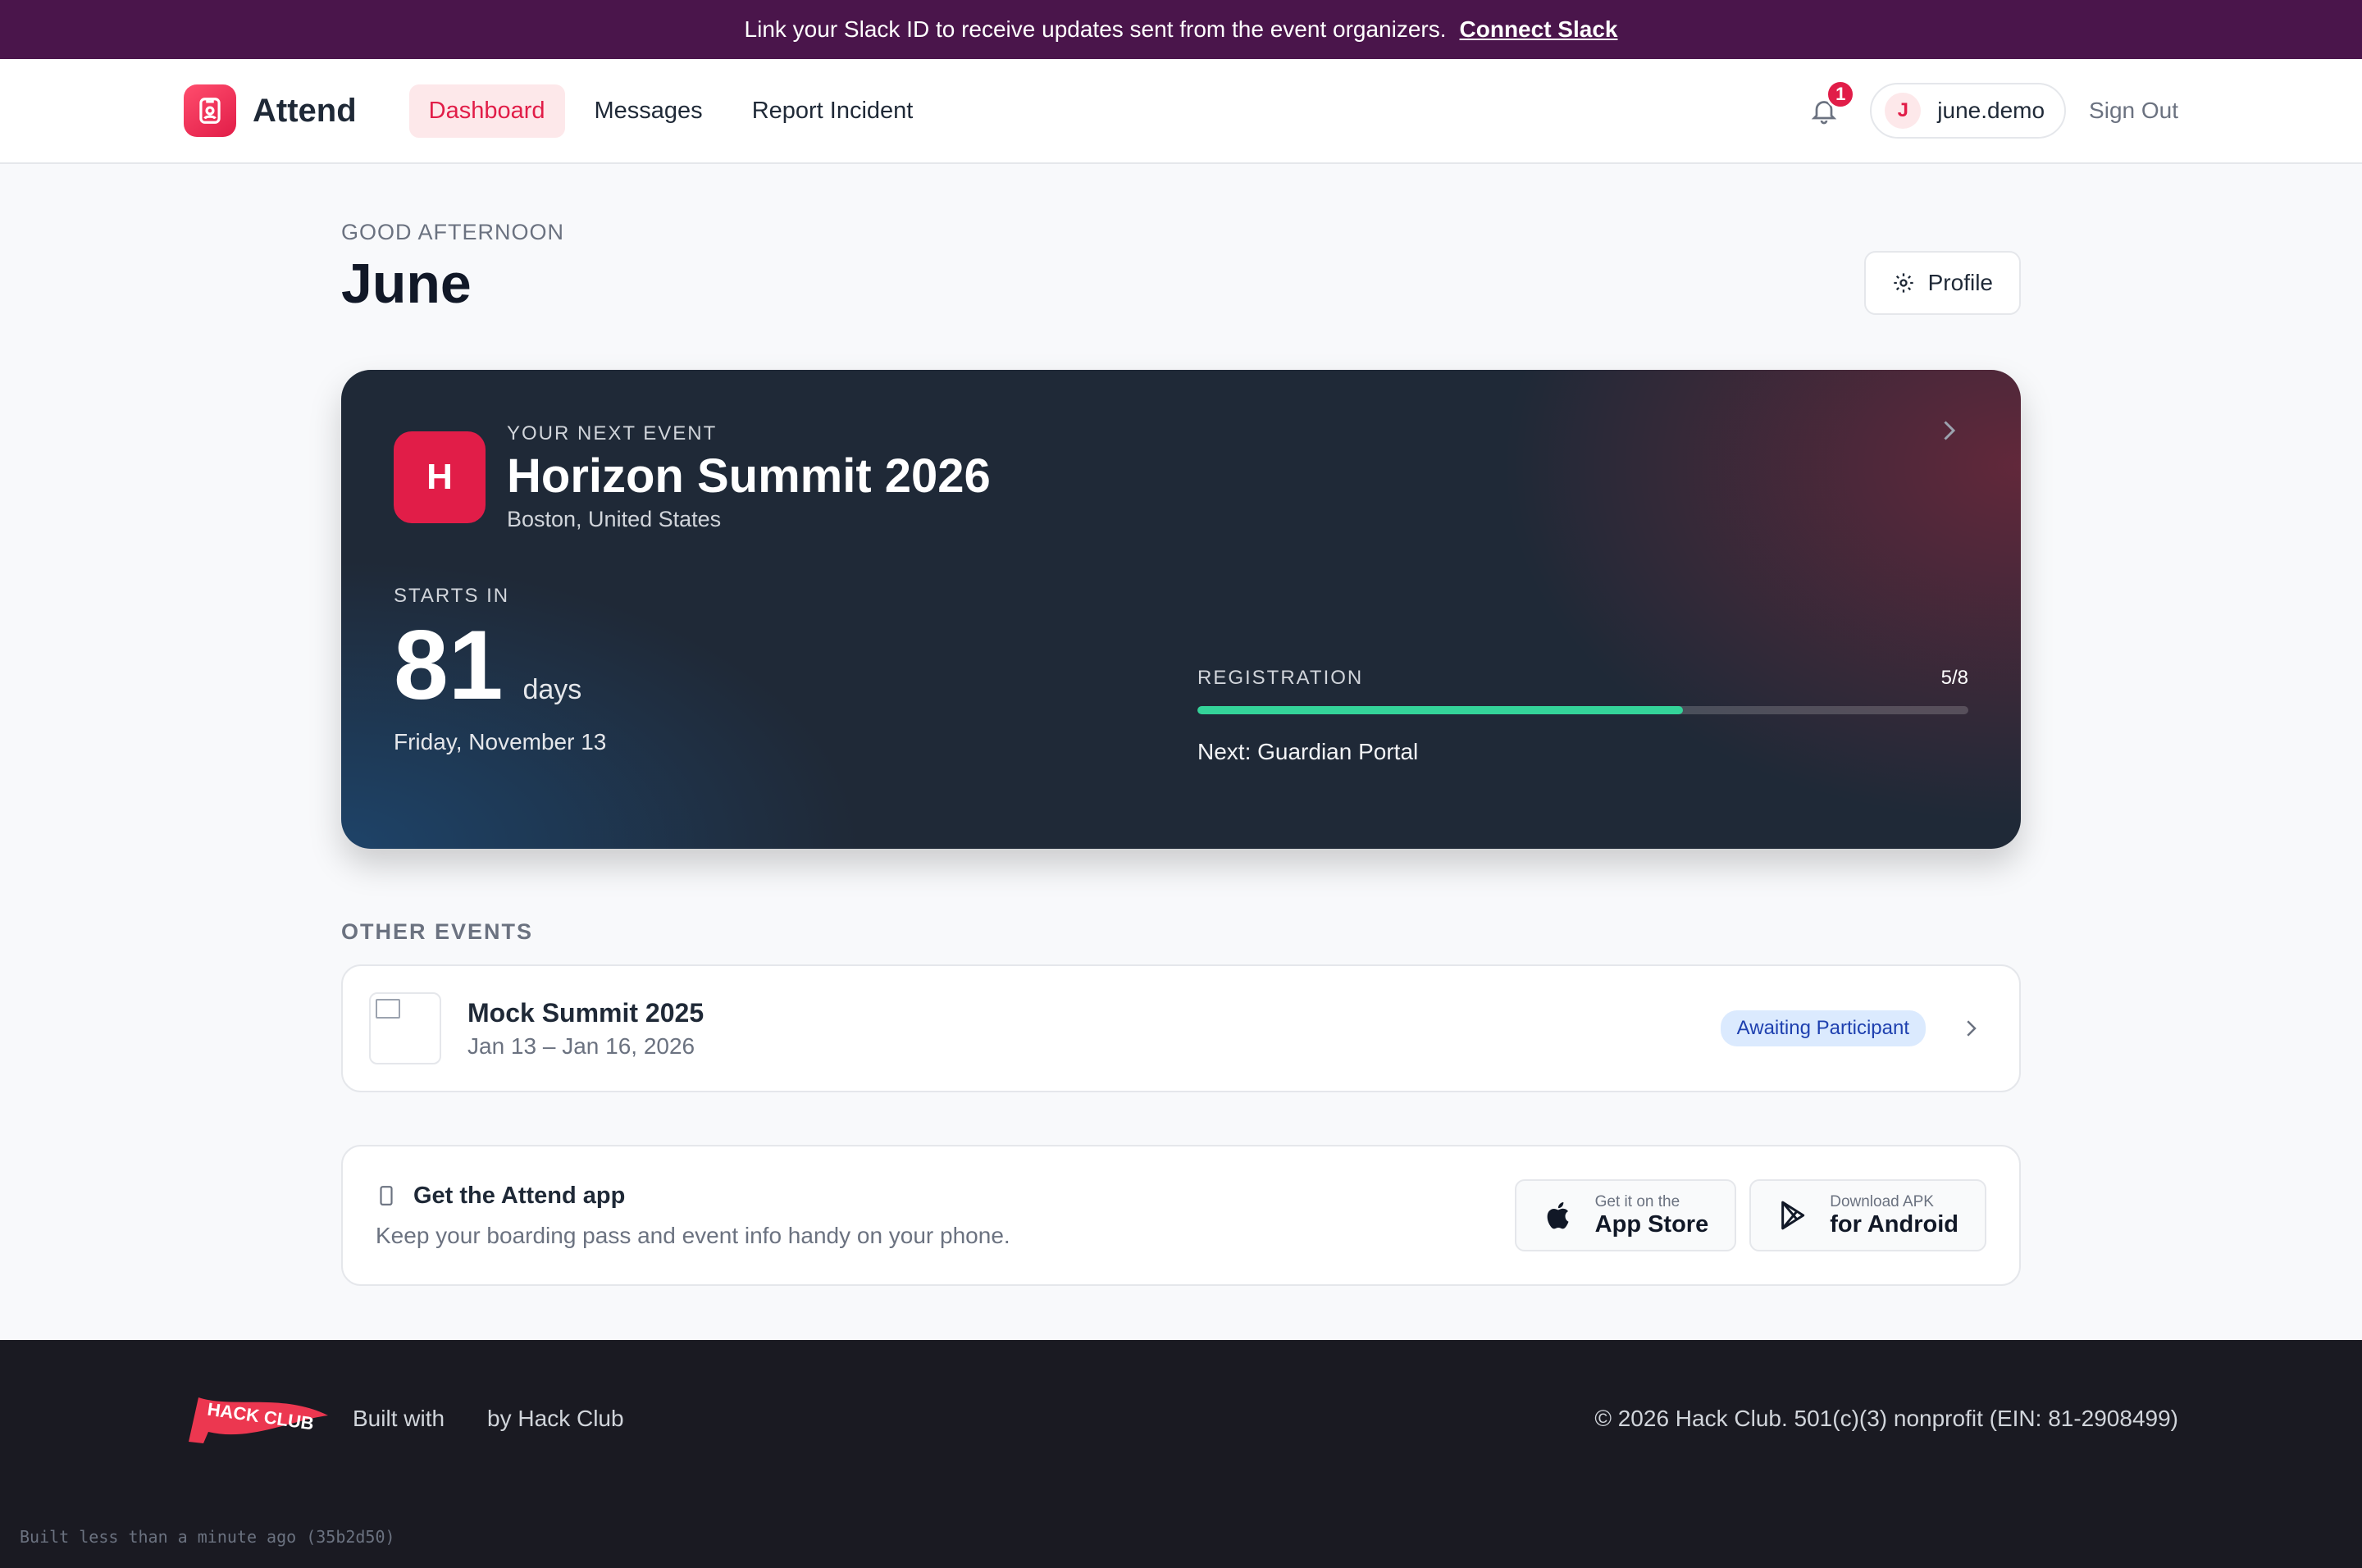 The width and height of the screenshot is (2362, 1568). I want to click on registration-count: 5/8, so click(1954, 678).